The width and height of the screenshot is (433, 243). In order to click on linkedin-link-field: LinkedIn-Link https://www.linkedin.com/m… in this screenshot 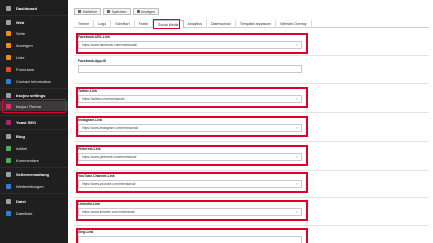, I will do `click(193, 209)`.